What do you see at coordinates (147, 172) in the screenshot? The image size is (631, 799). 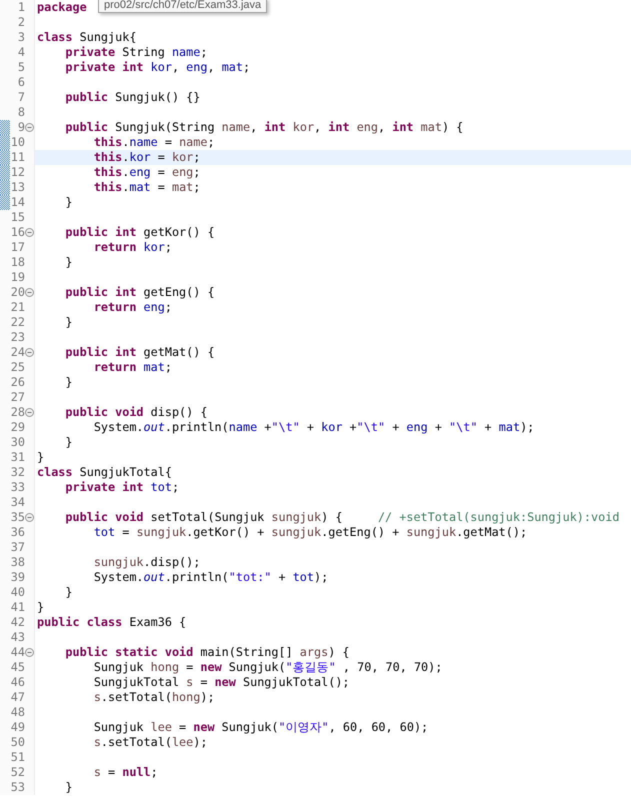 I see `code-line: this.eng = eng;` at bounding box center [147, 172].